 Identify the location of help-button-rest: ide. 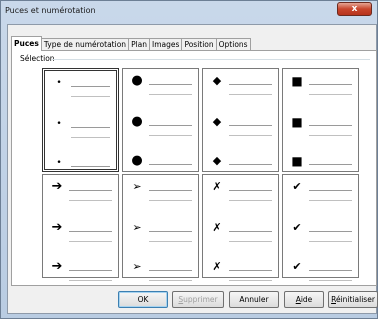
(306, 299).